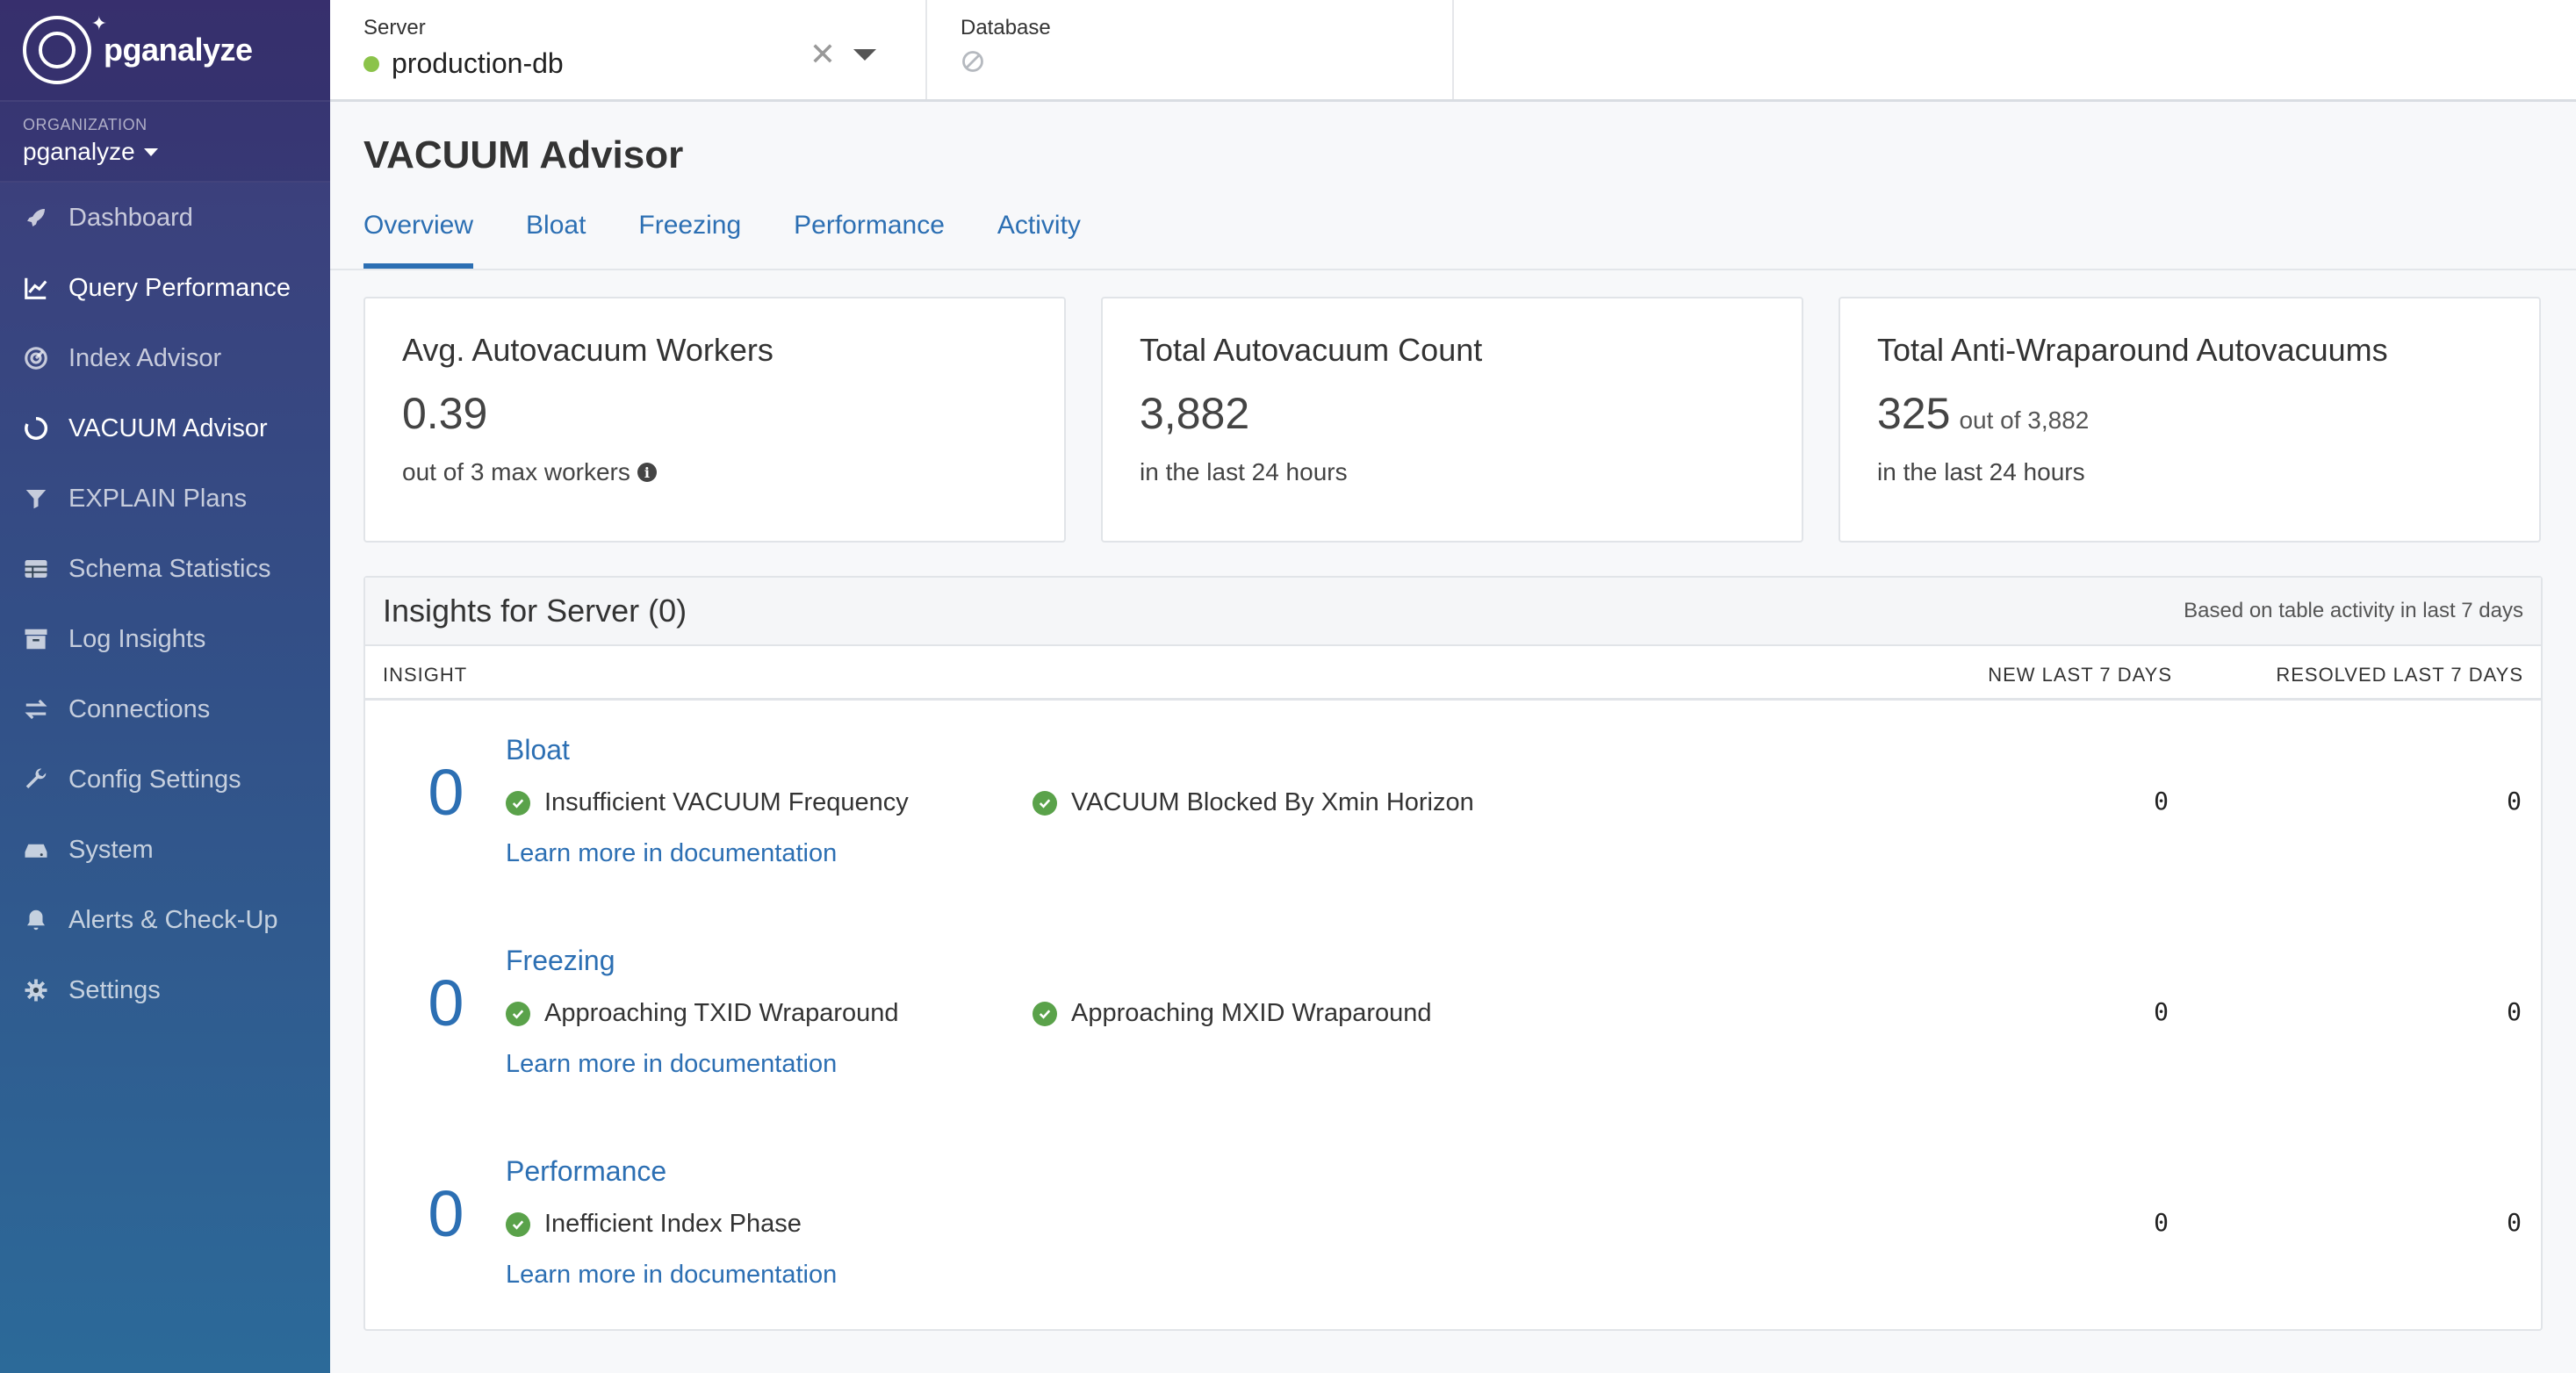 The width and height of the screenshot is (2576, 1373). I want to click on gear-icon, so click(36, 990).